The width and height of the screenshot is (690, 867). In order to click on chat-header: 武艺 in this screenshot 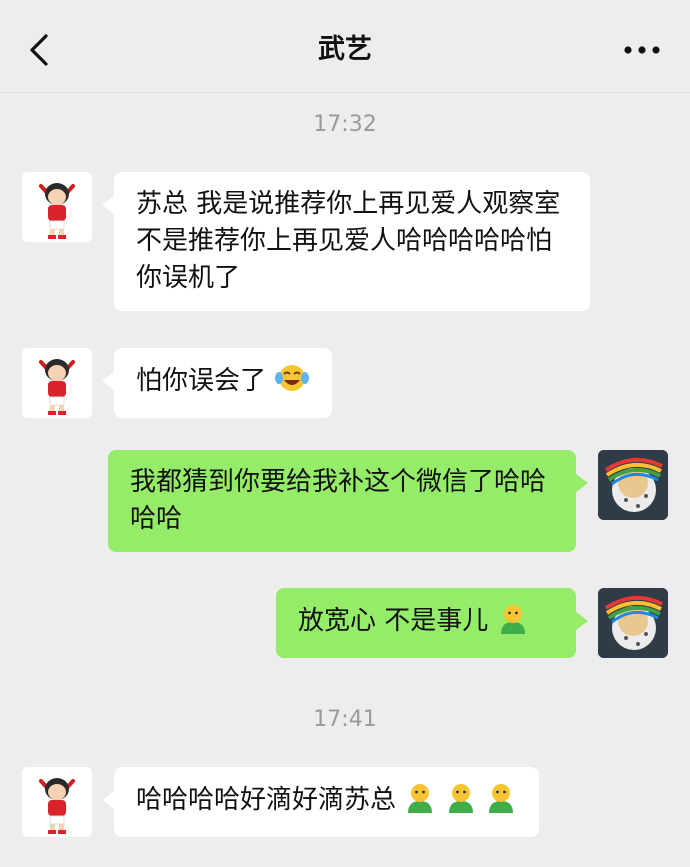, I will do `click(345, 46)`.